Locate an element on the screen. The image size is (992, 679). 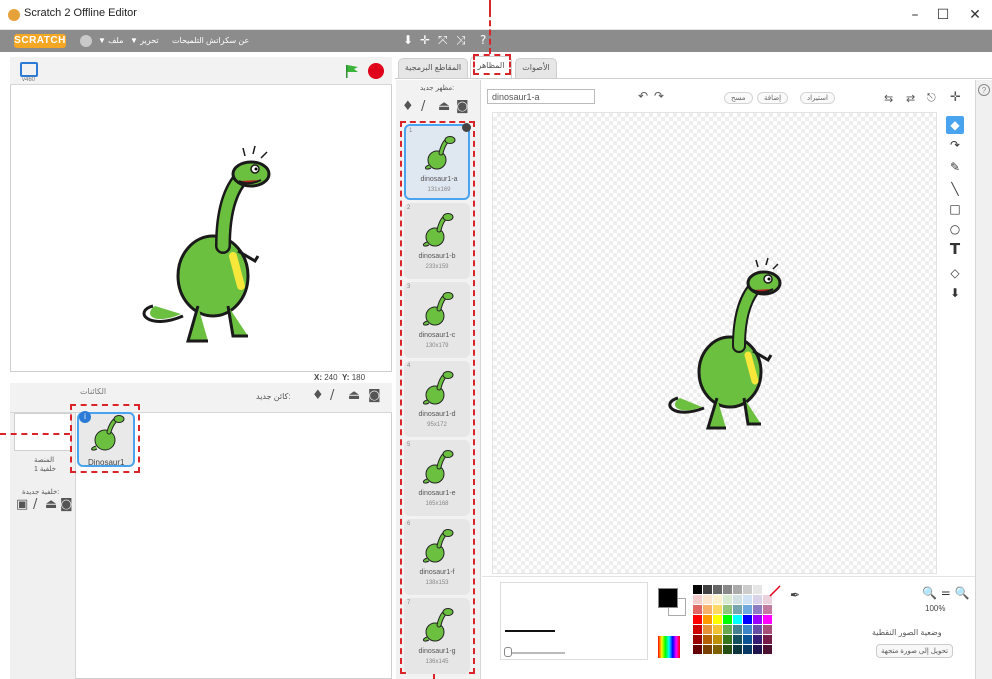
green-flag-icon is located at coordinates (352, 71).